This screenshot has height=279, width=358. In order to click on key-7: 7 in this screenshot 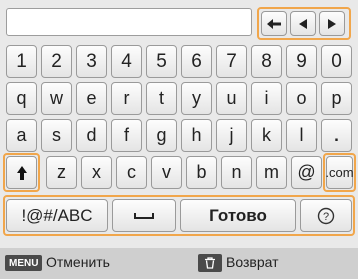, I will do `click(231, 61)`.